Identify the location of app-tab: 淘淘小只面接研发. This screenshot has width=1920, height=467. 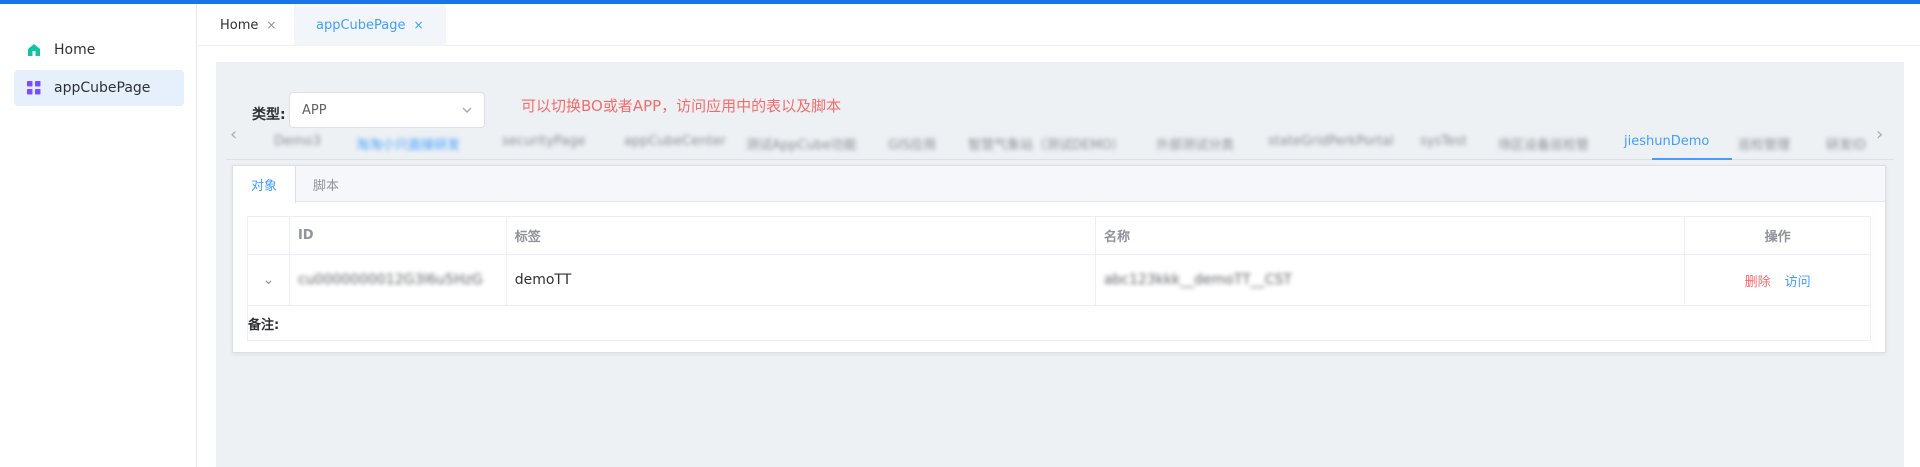
(408, 143).